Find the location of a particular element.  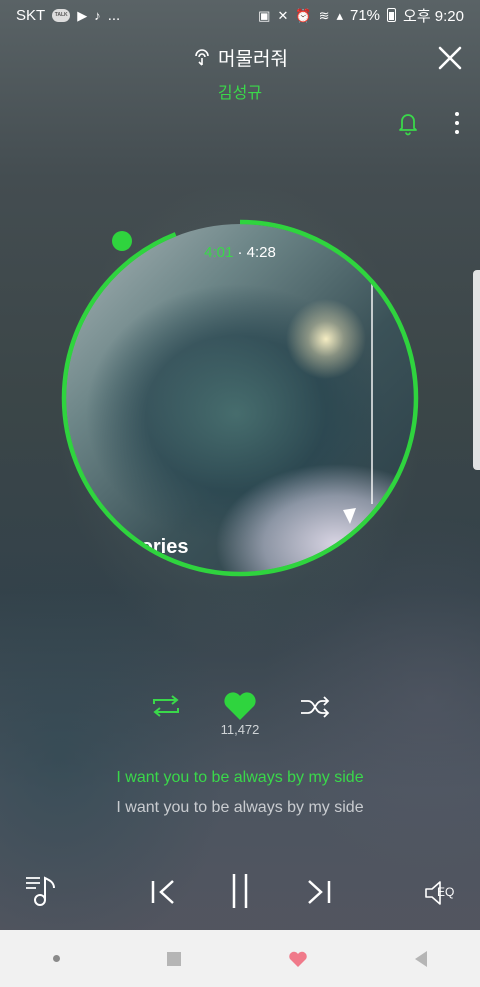

artist-name: 김성규 is located at coordinates (240, 91).